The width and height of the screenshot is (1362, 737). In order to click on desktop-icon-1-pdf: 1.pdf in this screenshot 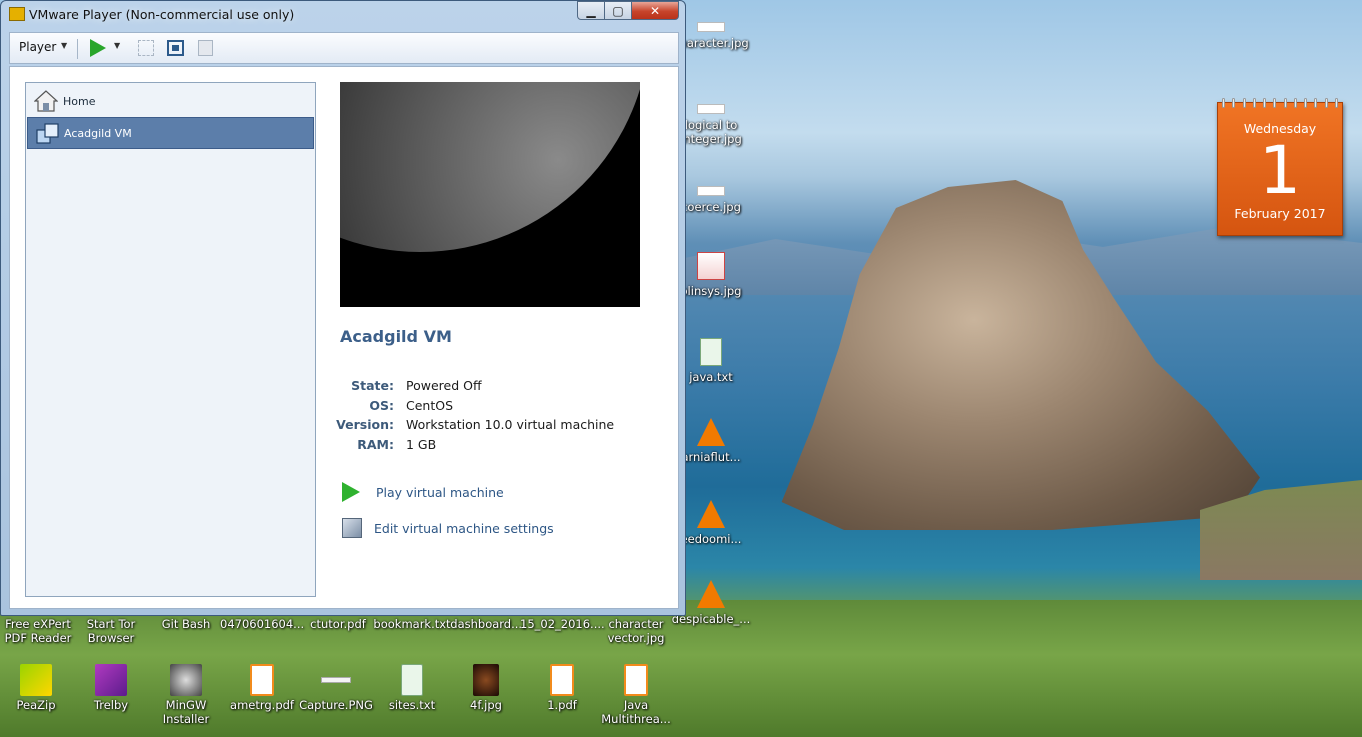, I will do `click(562, 688)`.